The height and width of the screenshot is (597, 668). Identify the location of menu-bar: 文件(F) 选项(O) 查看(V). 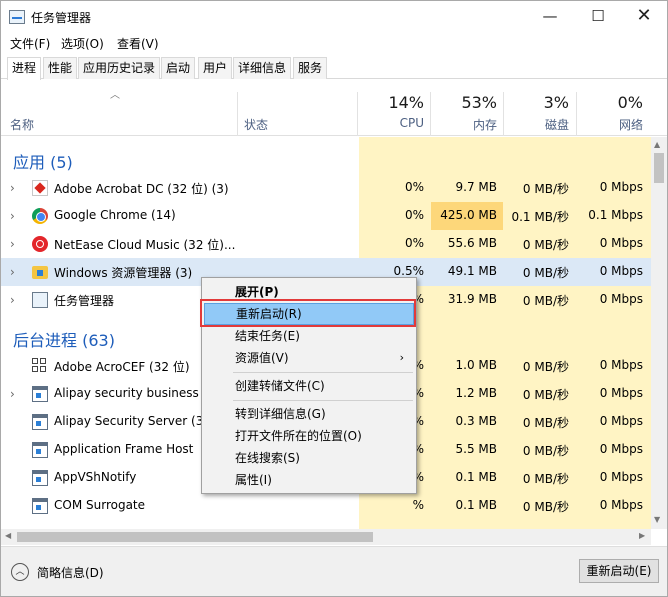
(334, 43).